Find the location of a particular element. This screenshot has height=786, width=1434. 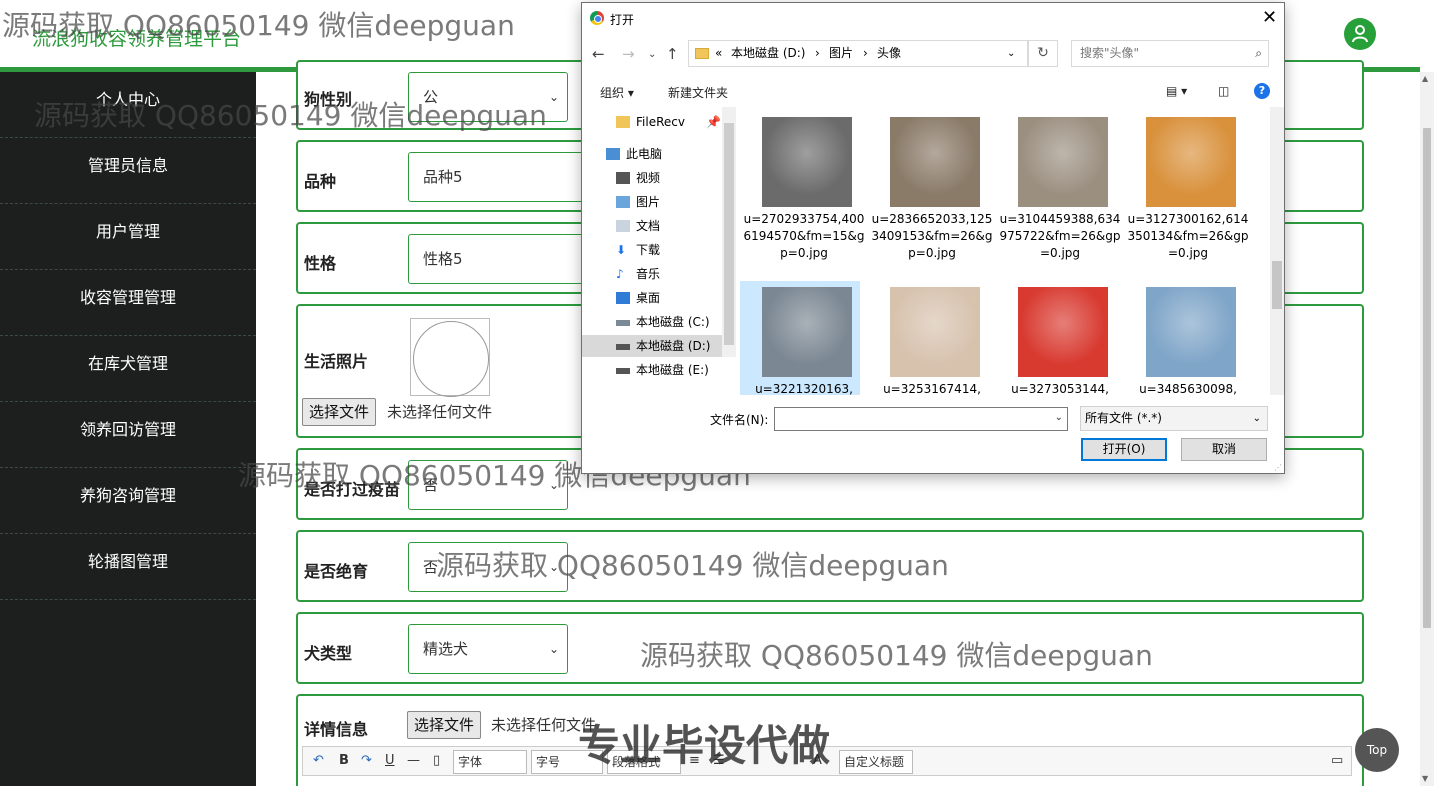

tree-item-drive-c: 本地磁盘 (C:) is located at coordinates (652, 322).